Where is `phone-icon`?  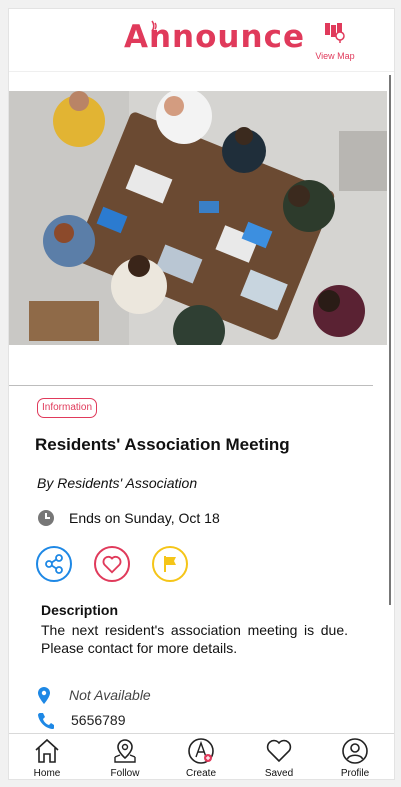 phone-icon is located at coordinates (46, 721).